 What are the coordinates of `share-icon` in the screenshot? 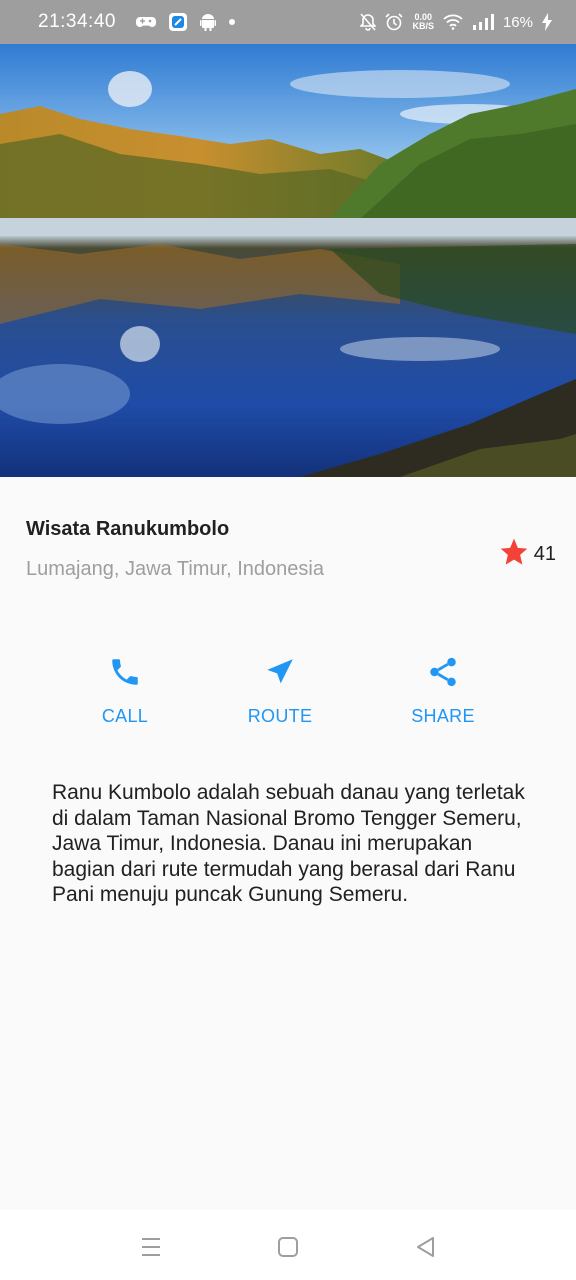 It's located at (443, 672).